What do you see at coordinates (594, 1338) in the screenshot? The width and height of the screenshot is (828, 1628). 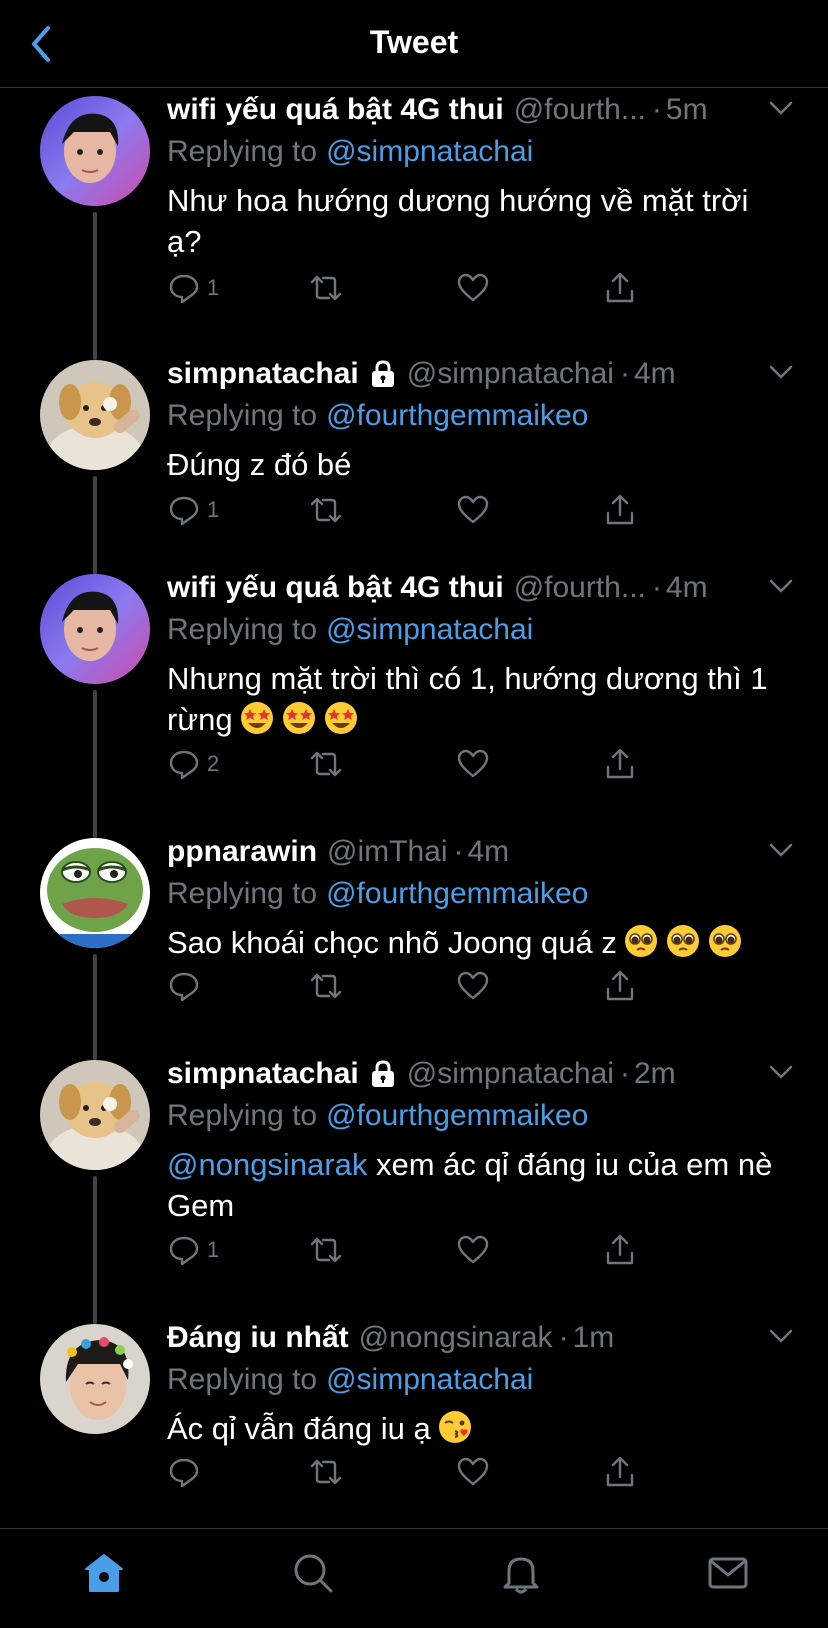 I see `timestamp: 1m` at bounding box center [594, 1338].